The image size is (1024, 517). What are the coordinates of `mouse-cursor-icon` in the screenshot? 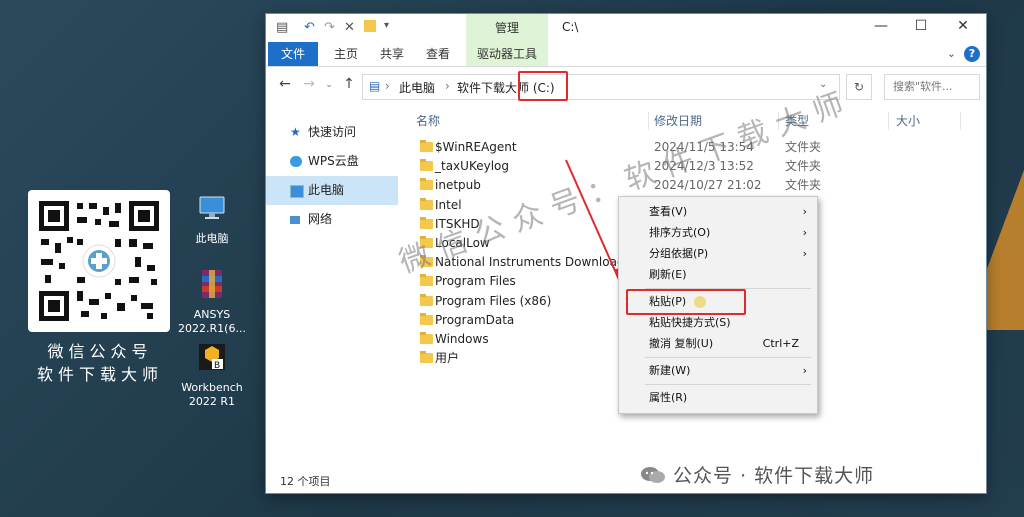 It's located at (700, 302).